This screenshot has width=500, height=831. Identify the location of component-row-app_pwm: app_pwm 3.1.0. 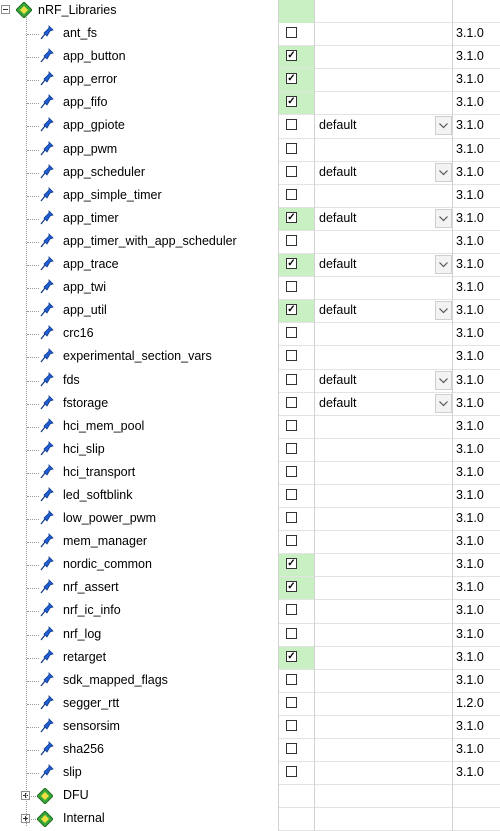
(250, 150).